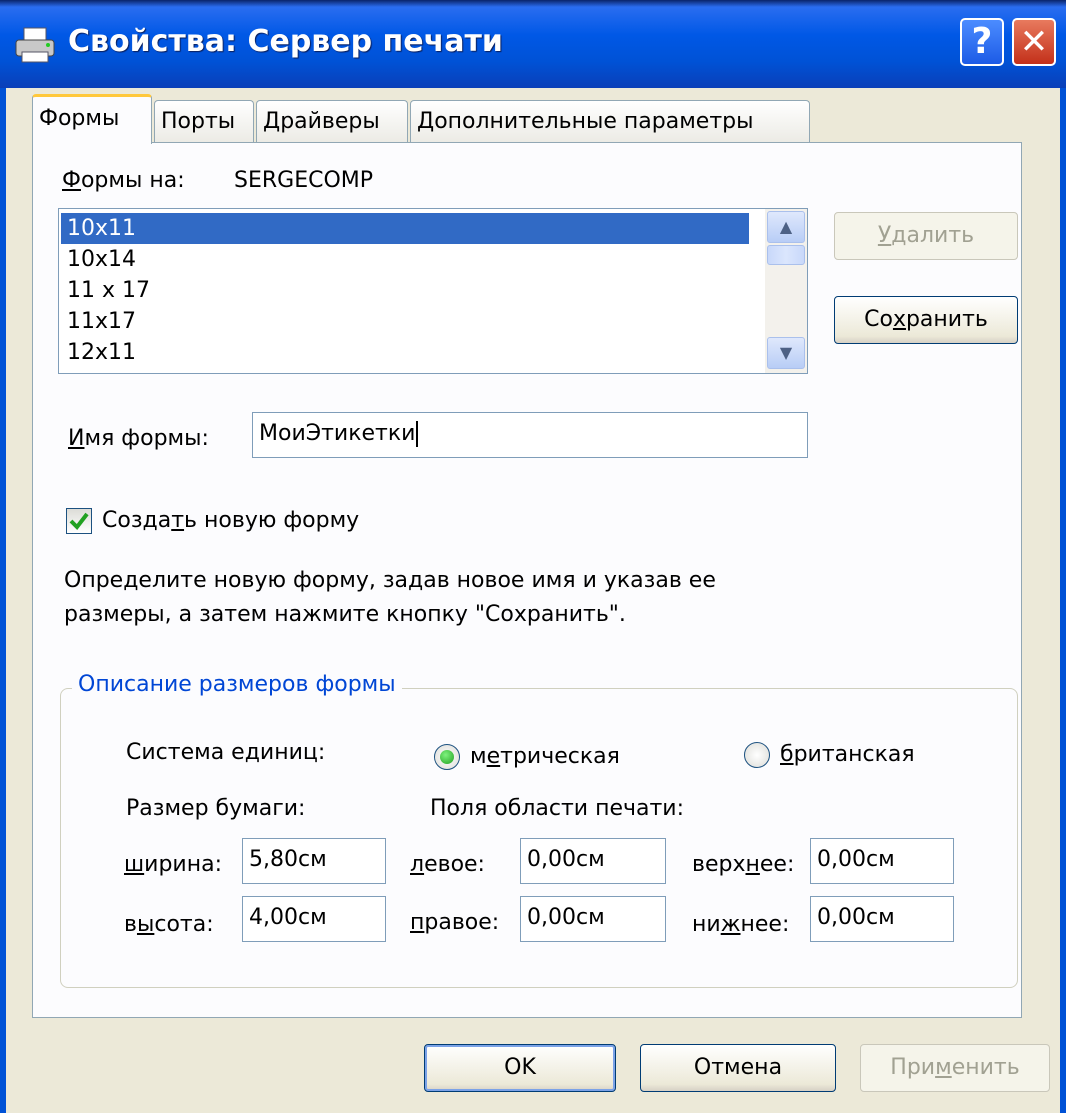 The height and width of the screenshot is (1113, 1066). Describe the element at coordinates (173, 864) in the screenshot. I see `width-label: ширина:` at that location.